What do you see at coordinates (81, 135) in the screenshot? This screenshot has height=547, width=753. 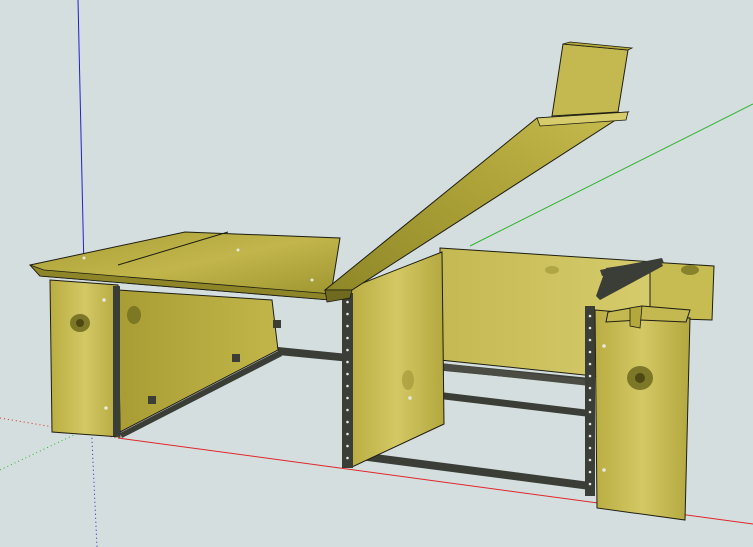 I see `blue-axis` at bounding box center [81, 135].